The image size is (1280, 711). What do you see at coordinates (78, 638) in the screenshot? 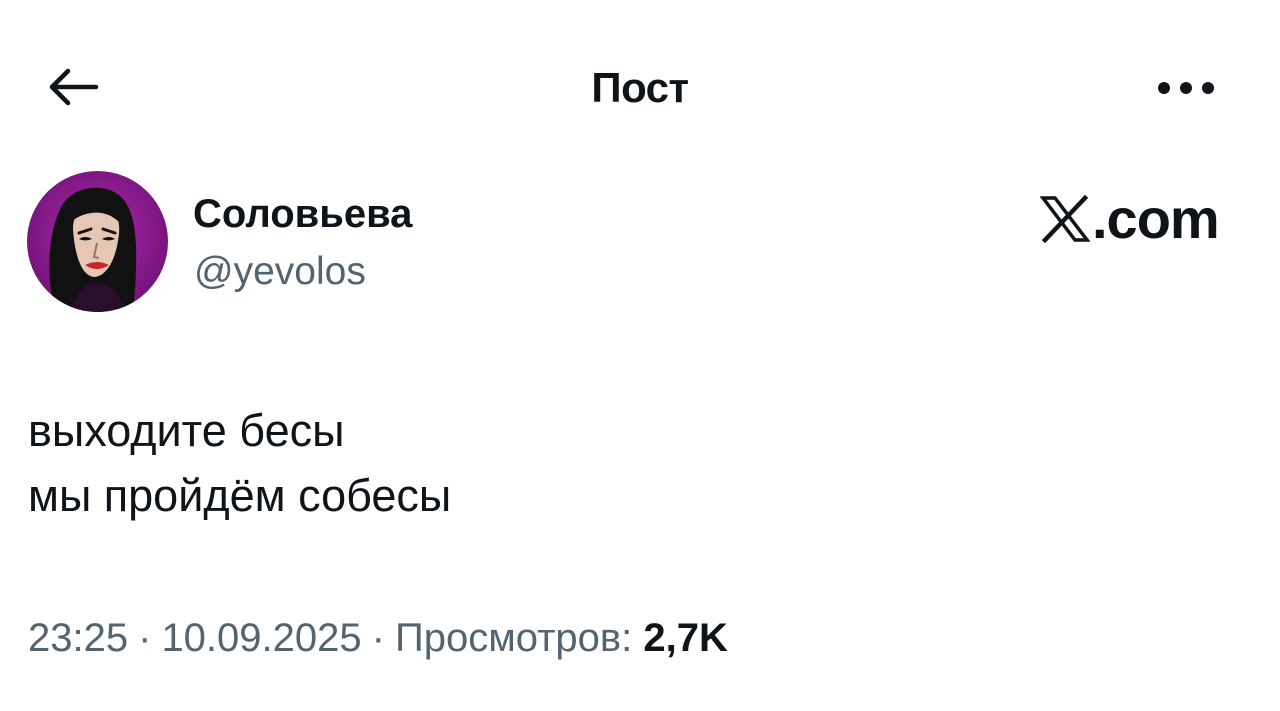
I see `post-time: 23:25` at bounding box center [78, 638].